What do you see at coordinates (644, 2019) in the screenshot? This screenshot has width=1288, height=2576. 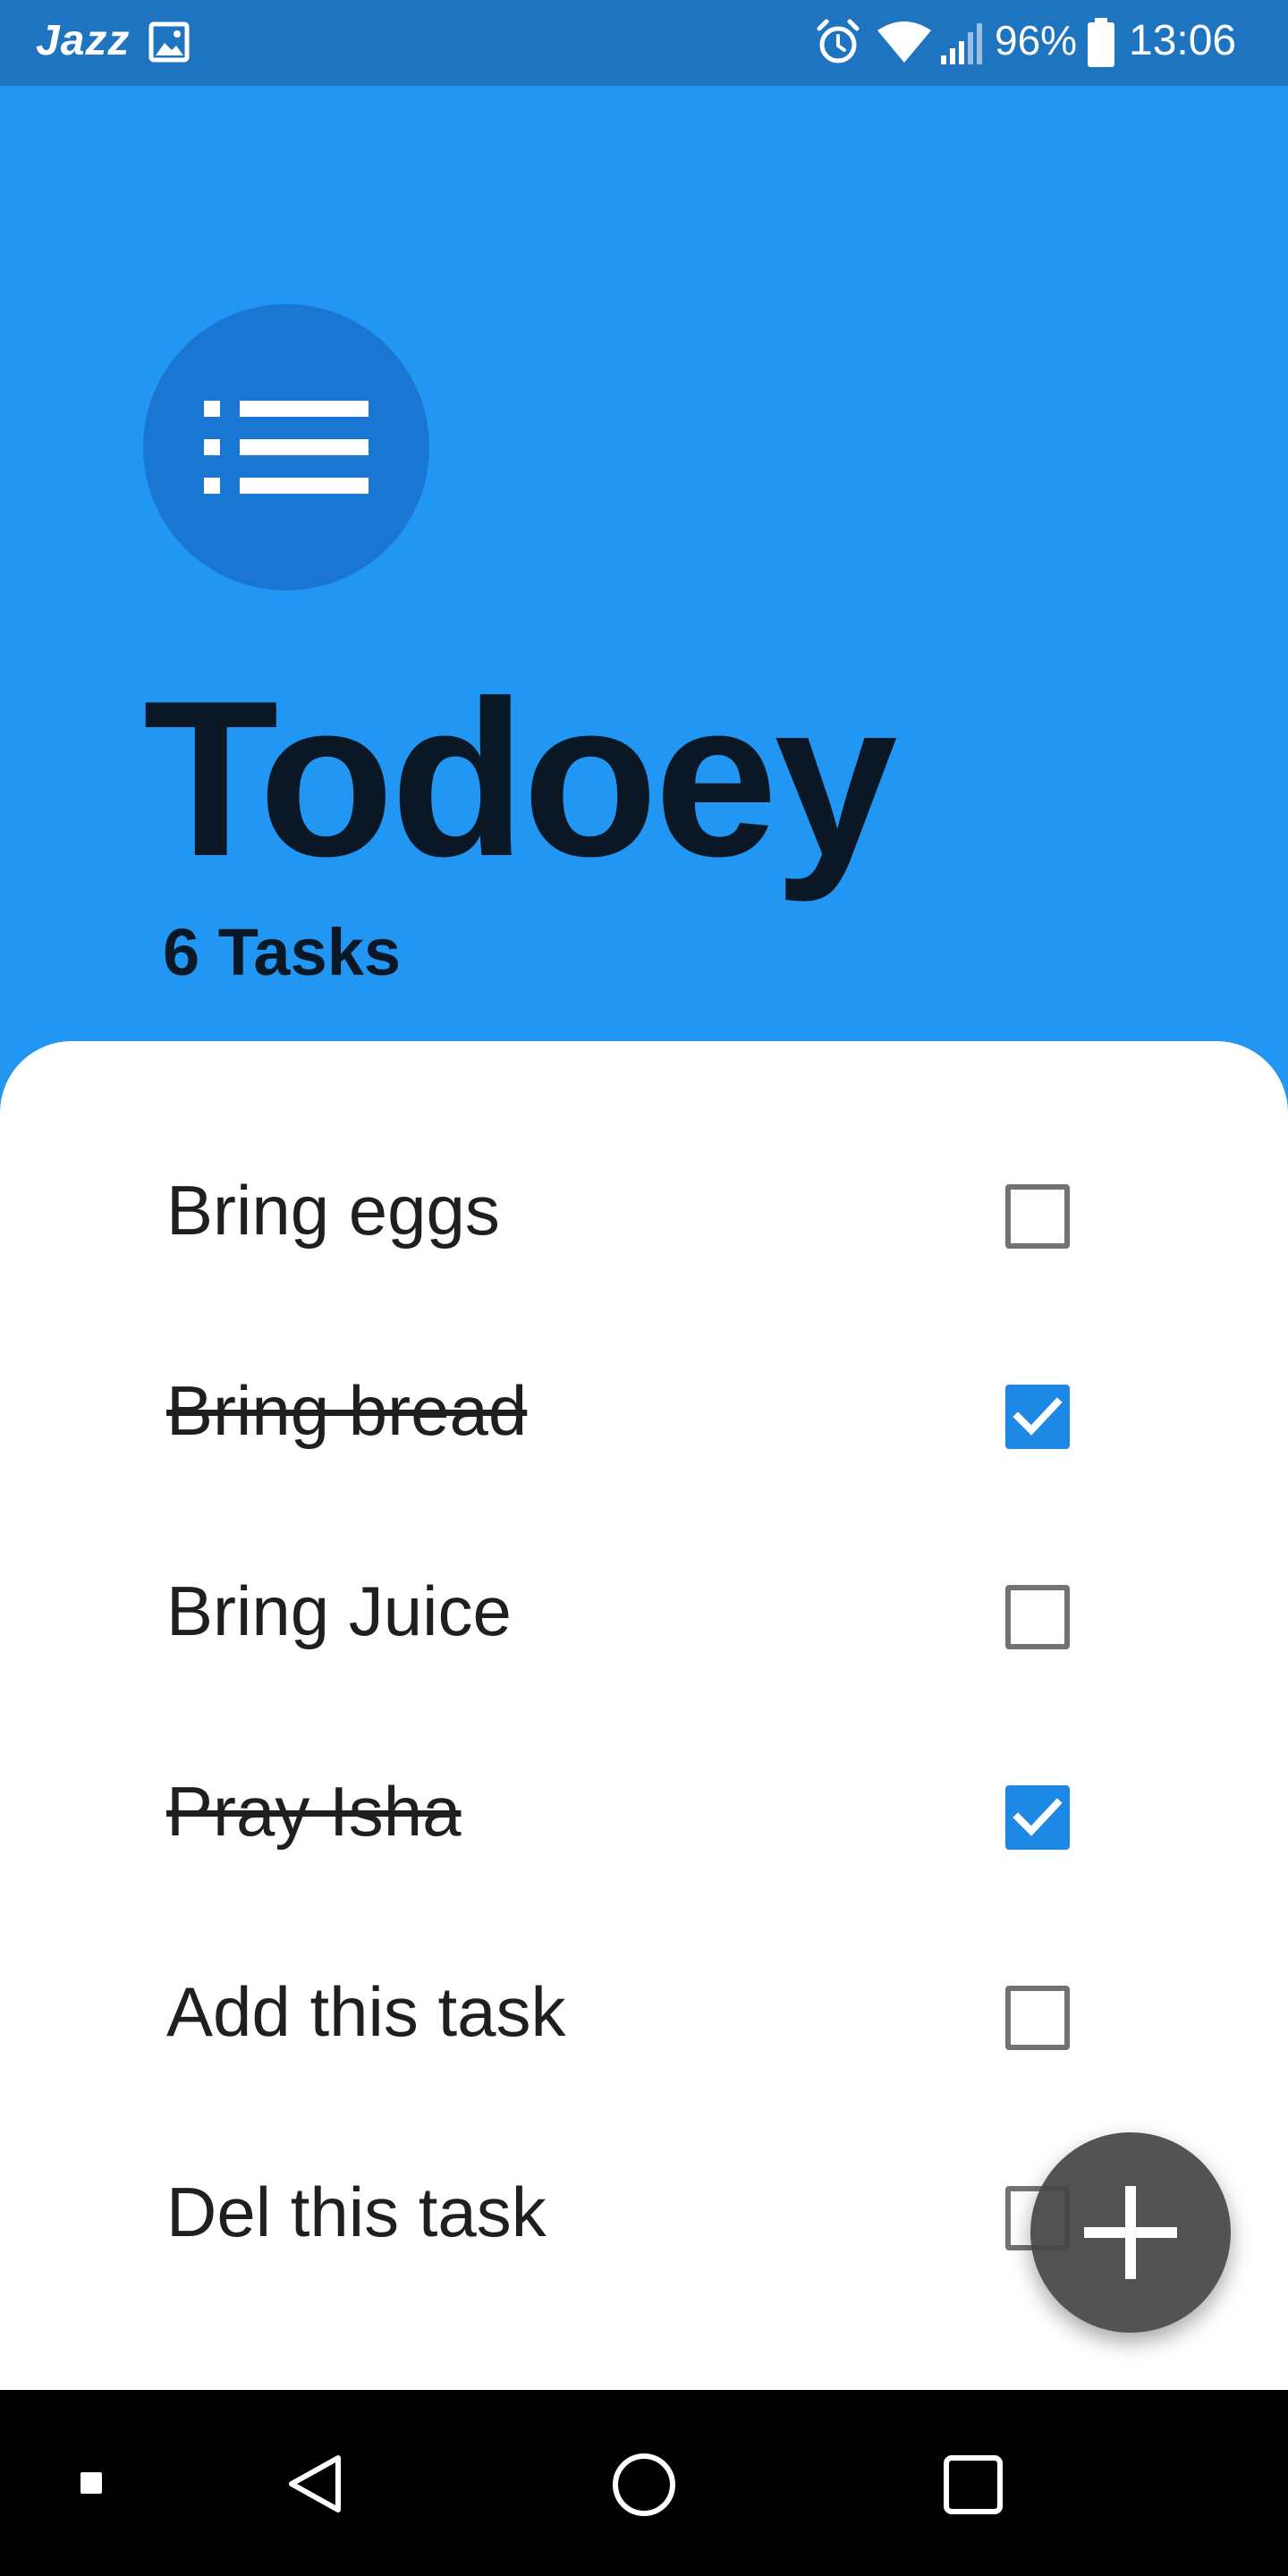 I see `task-row: Add this task` at bounding box center [644, 2019].